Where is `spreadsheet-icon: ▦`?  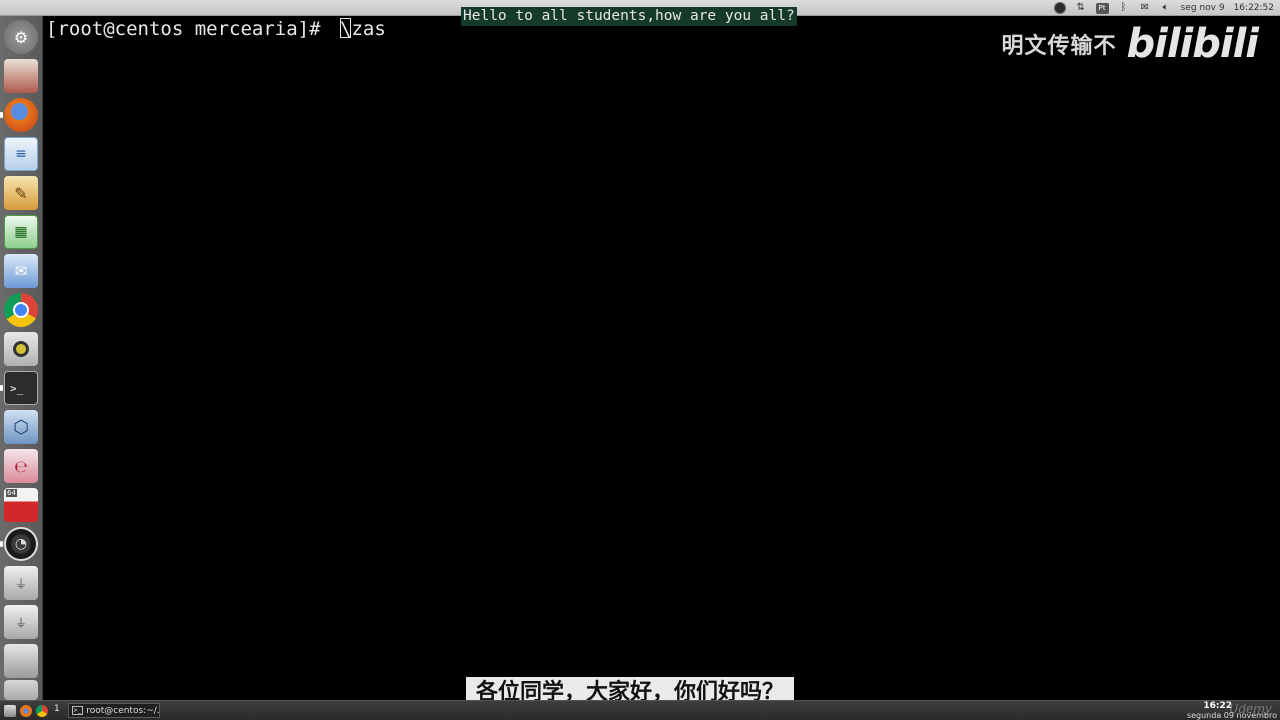
spreadsheet-icon: ▦ is located at coordinates (21, 232).